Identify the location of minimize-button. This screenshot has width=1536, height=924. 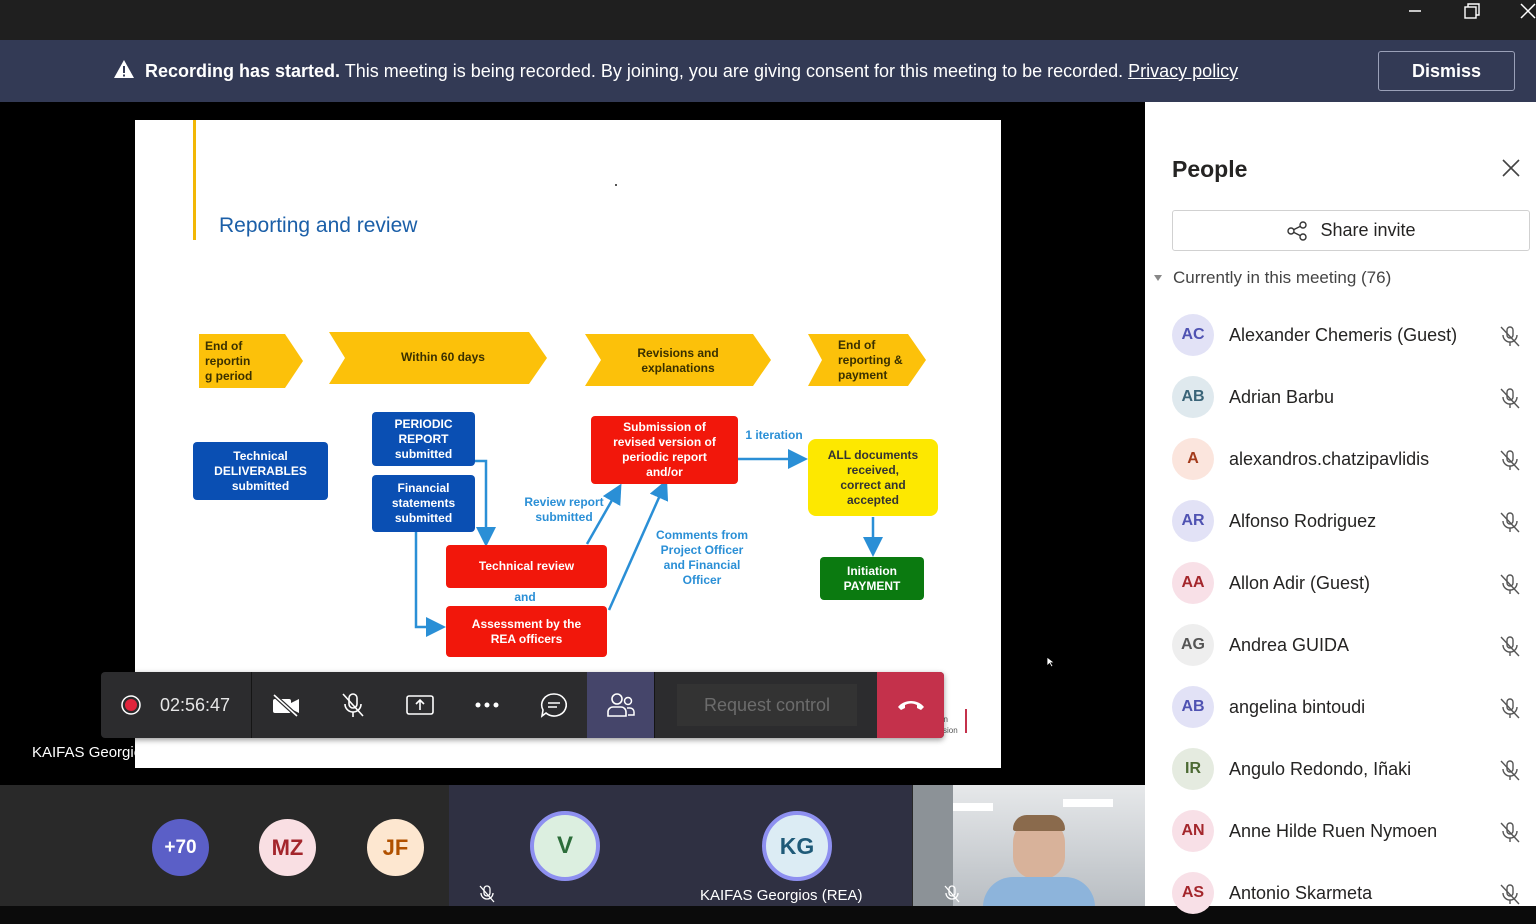
(1415, 11).